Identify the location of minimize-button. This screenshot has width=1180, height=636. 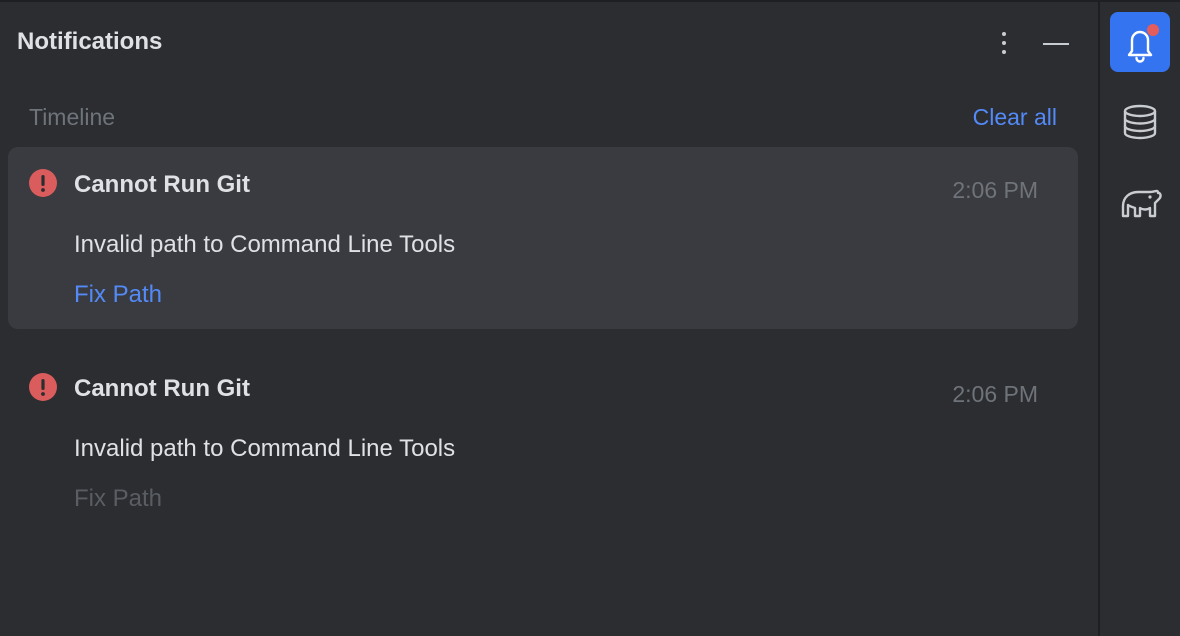
(1056, 43).